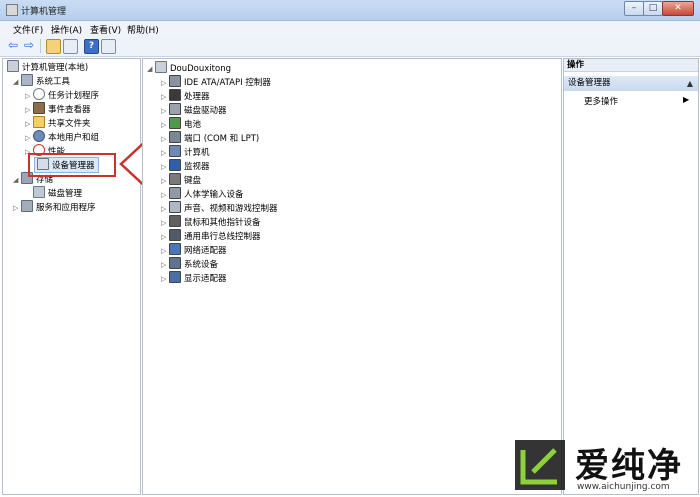  I want to click on device-category-item: ▷ 鼠标和其他指针设备, so click(211, 222).